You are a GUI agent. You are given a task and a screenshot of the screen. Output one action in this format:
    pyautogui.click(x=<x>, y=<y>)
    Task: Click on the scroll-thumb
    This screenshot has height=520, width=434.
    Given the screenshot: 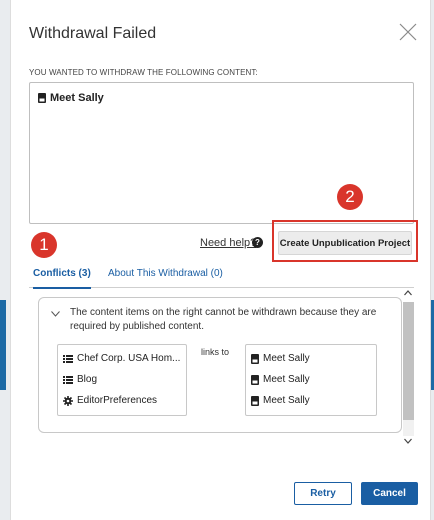 What is the action you would take?
    pyautogui.click(x=408, y=361)
    